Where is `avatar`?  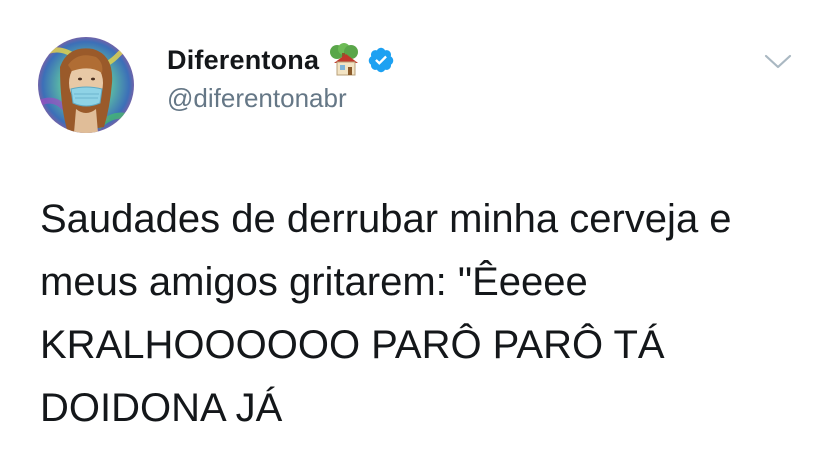
avatar is located at coordinates (86, 85).